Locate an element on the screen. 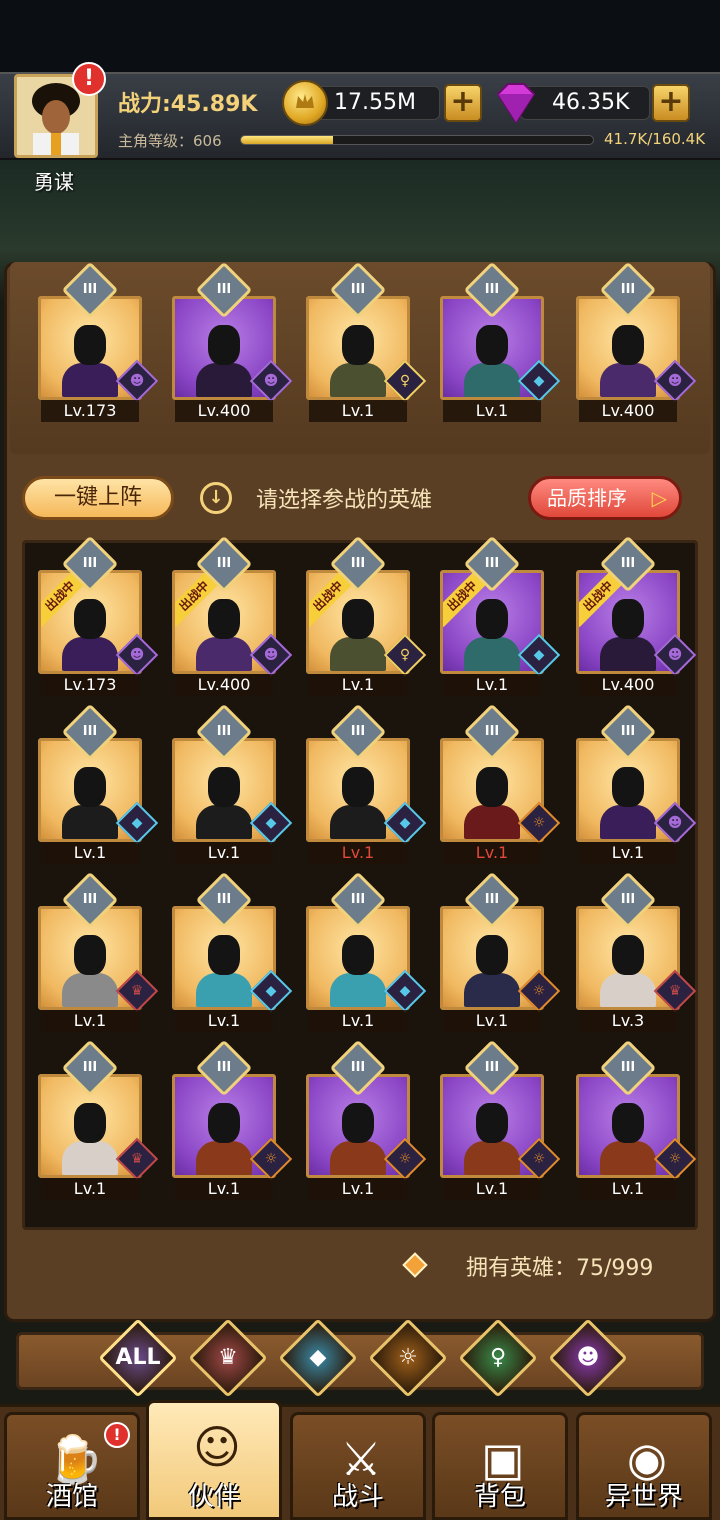  nav-tab: ◉ 异世界 is located at coordinates (644, 1466).